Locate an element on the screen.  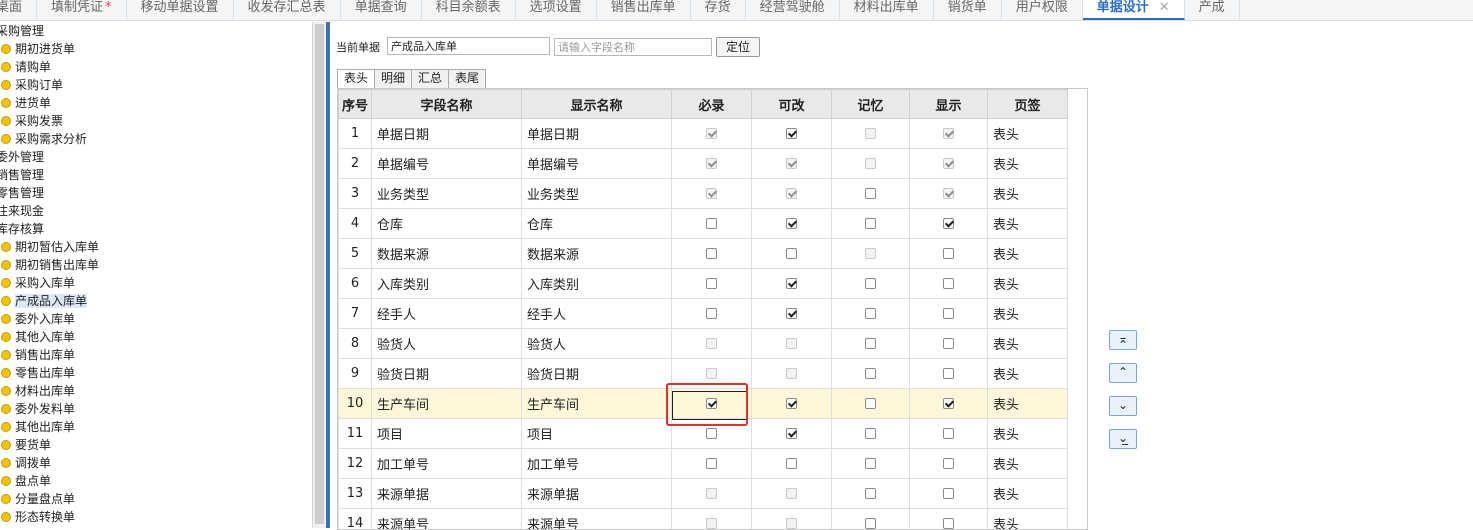
field-name-cell: 项目 is located at coordinates (447, 434).